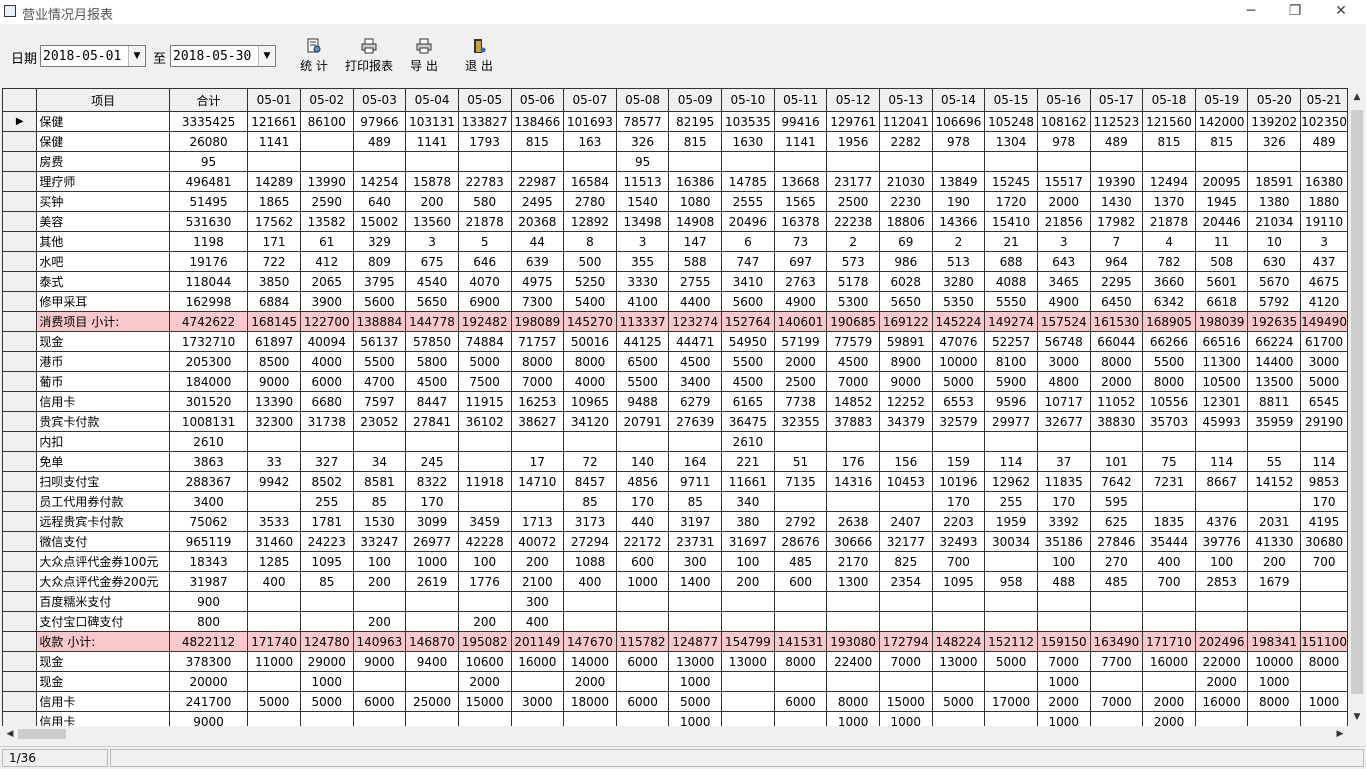 Image resolution: width=1366 pixels, height=769 pixels. I want to click on day-value-cell: 4, so click(1169, 241).